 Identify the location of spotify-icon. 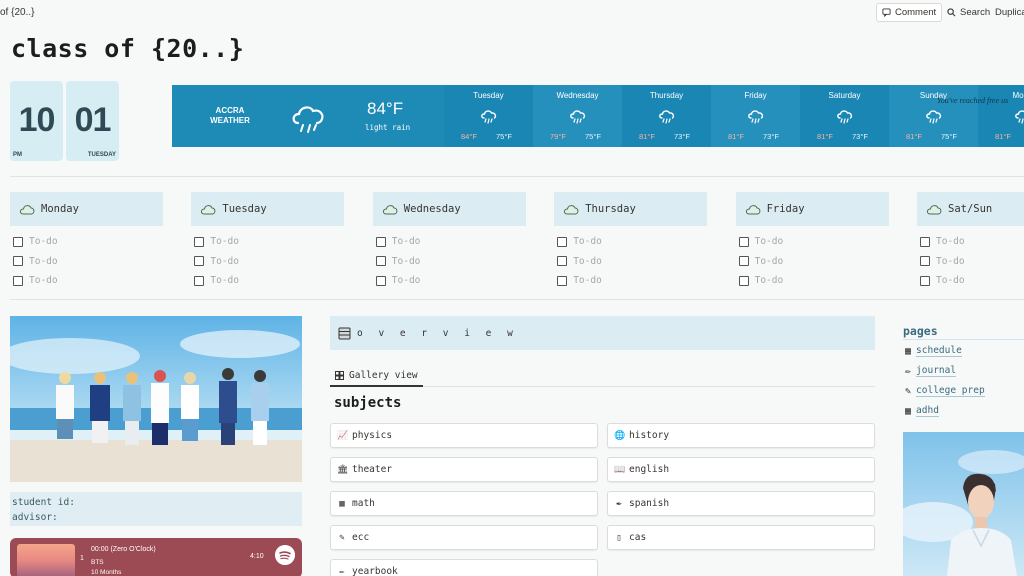
(285, 555).